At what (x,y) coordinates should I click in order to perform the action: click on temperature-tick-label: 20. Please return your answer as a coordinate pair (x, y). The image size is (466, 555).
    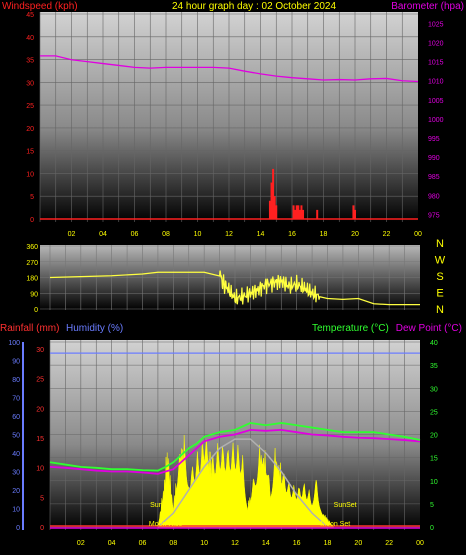
    Looking at the image, I should click on (434, 436).